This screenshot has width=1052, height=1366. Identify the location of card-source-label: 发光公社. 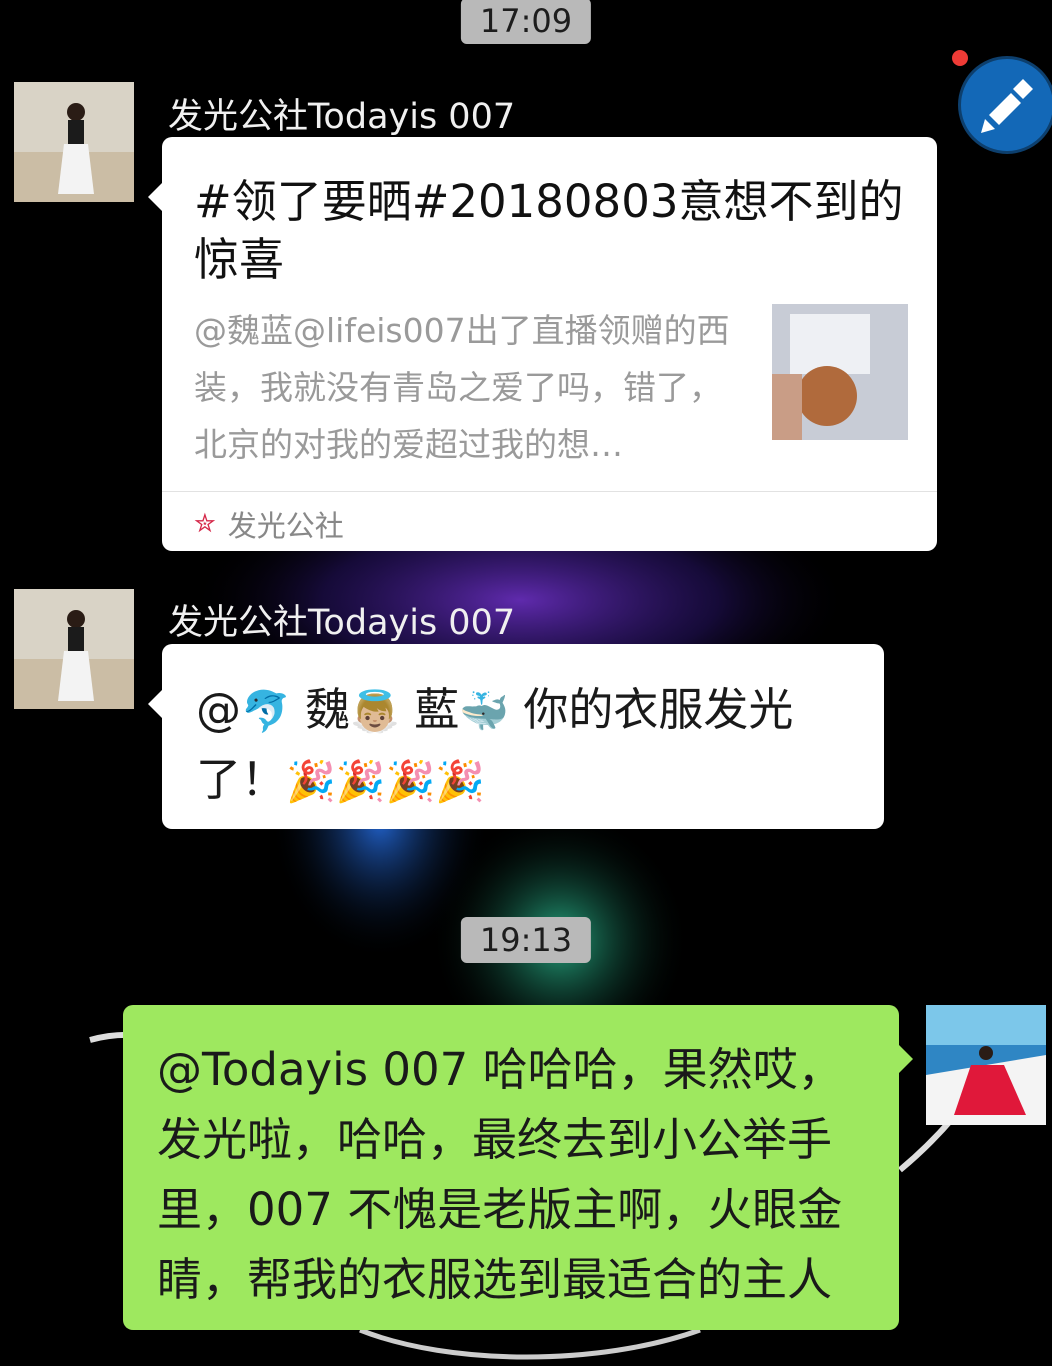
(285, 526).